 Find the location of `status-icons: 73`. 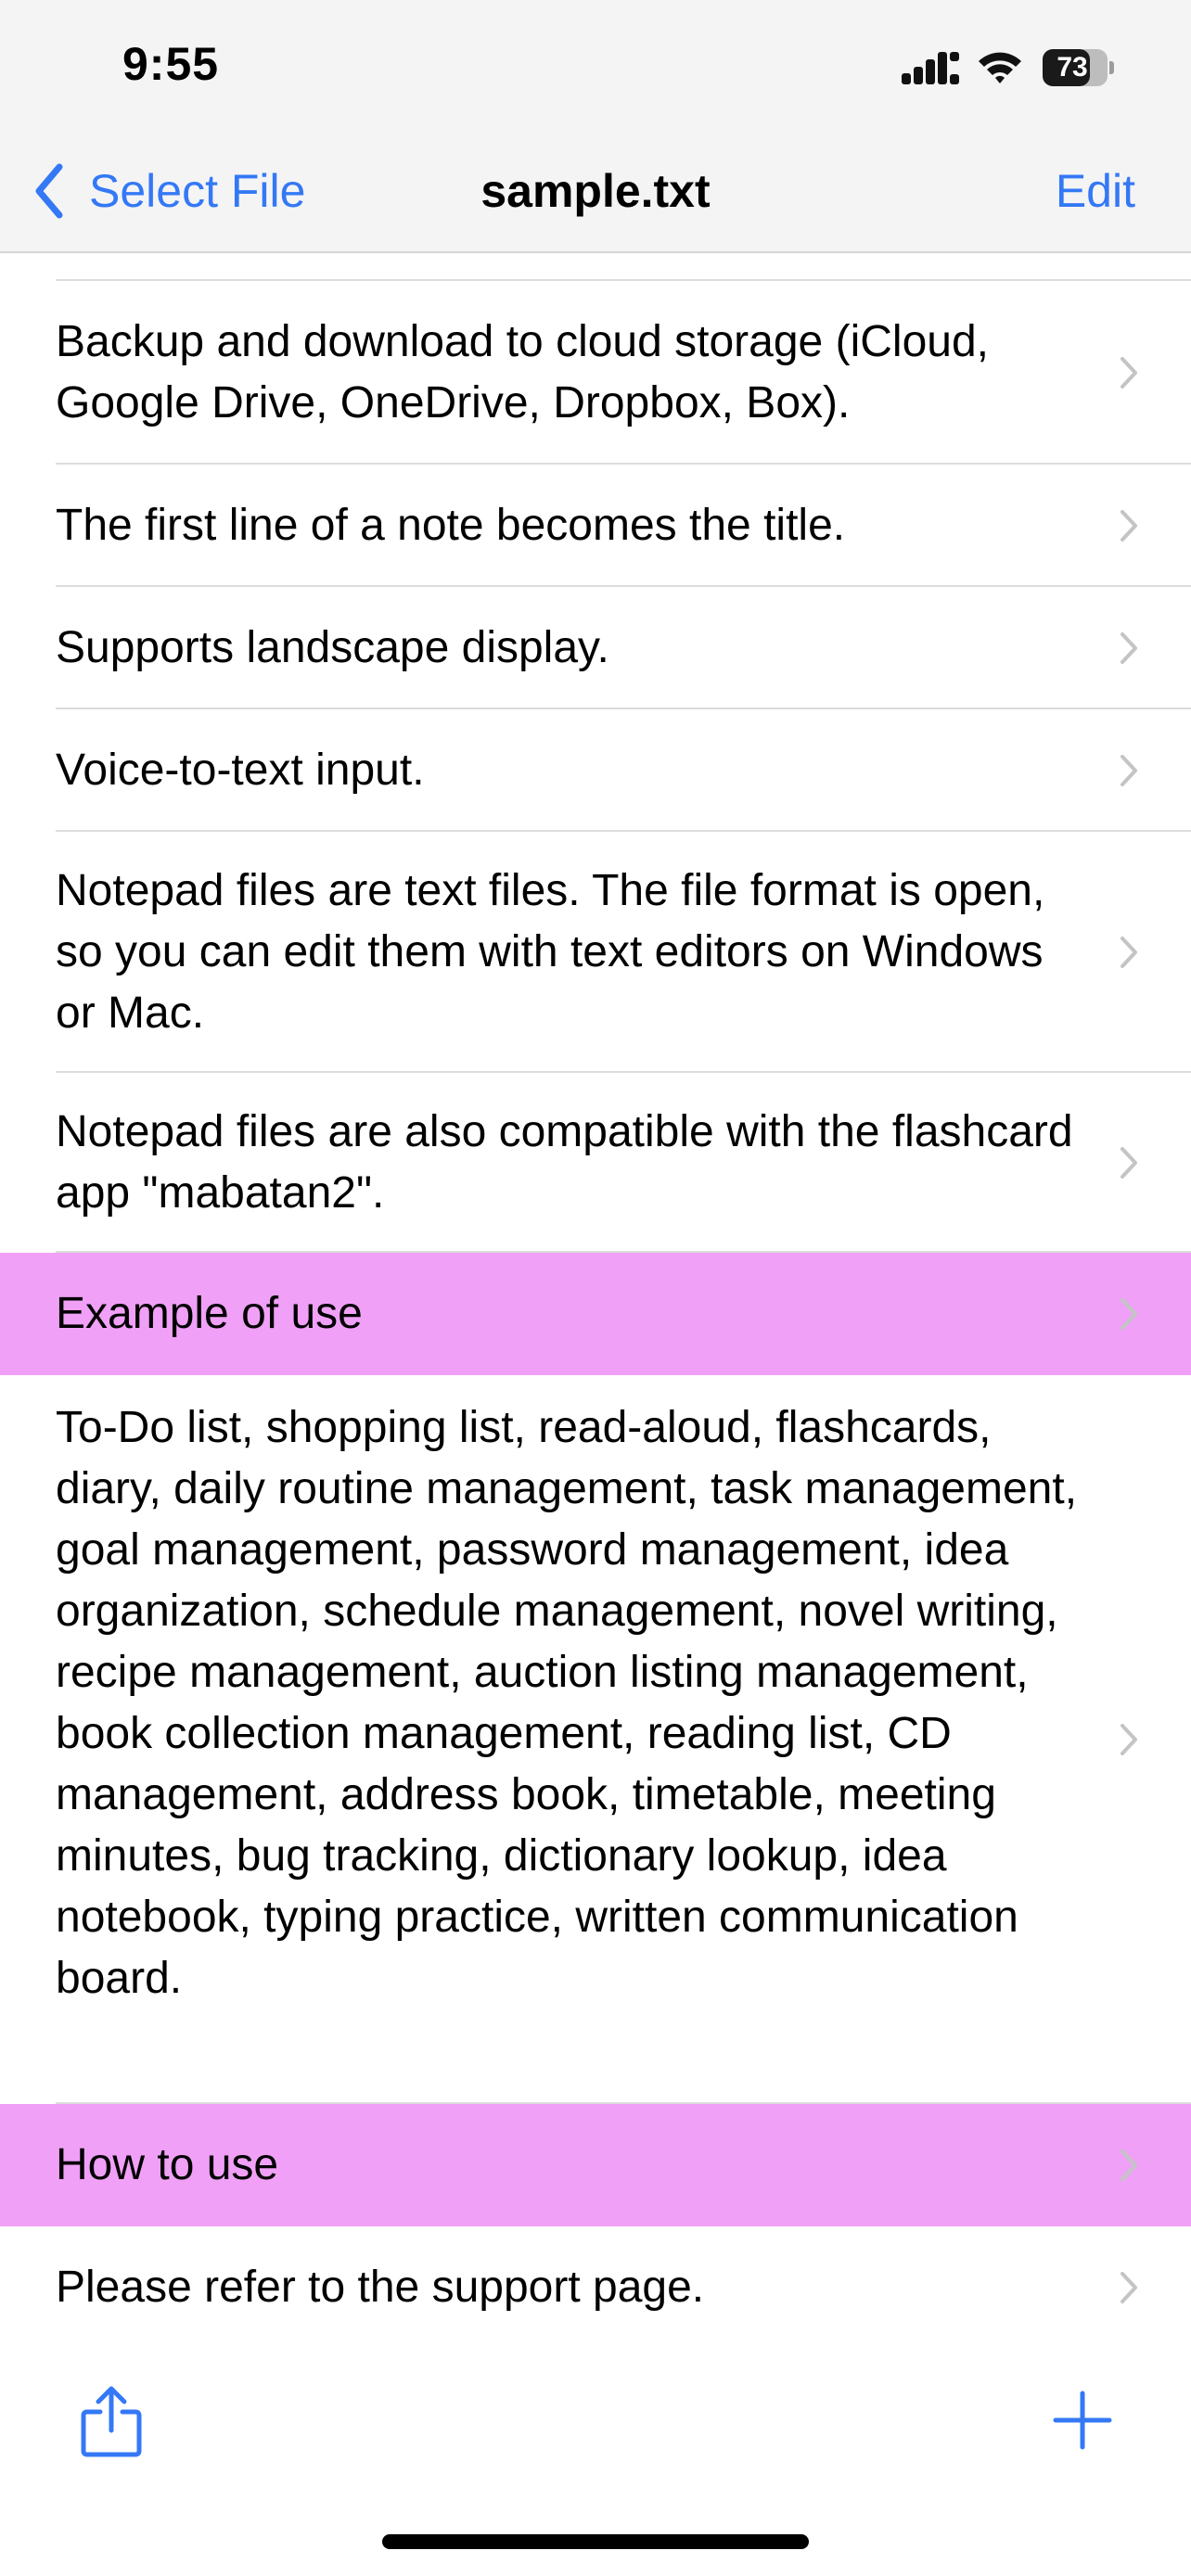

status-icons: 73 is located at coordinates (1008, 67).